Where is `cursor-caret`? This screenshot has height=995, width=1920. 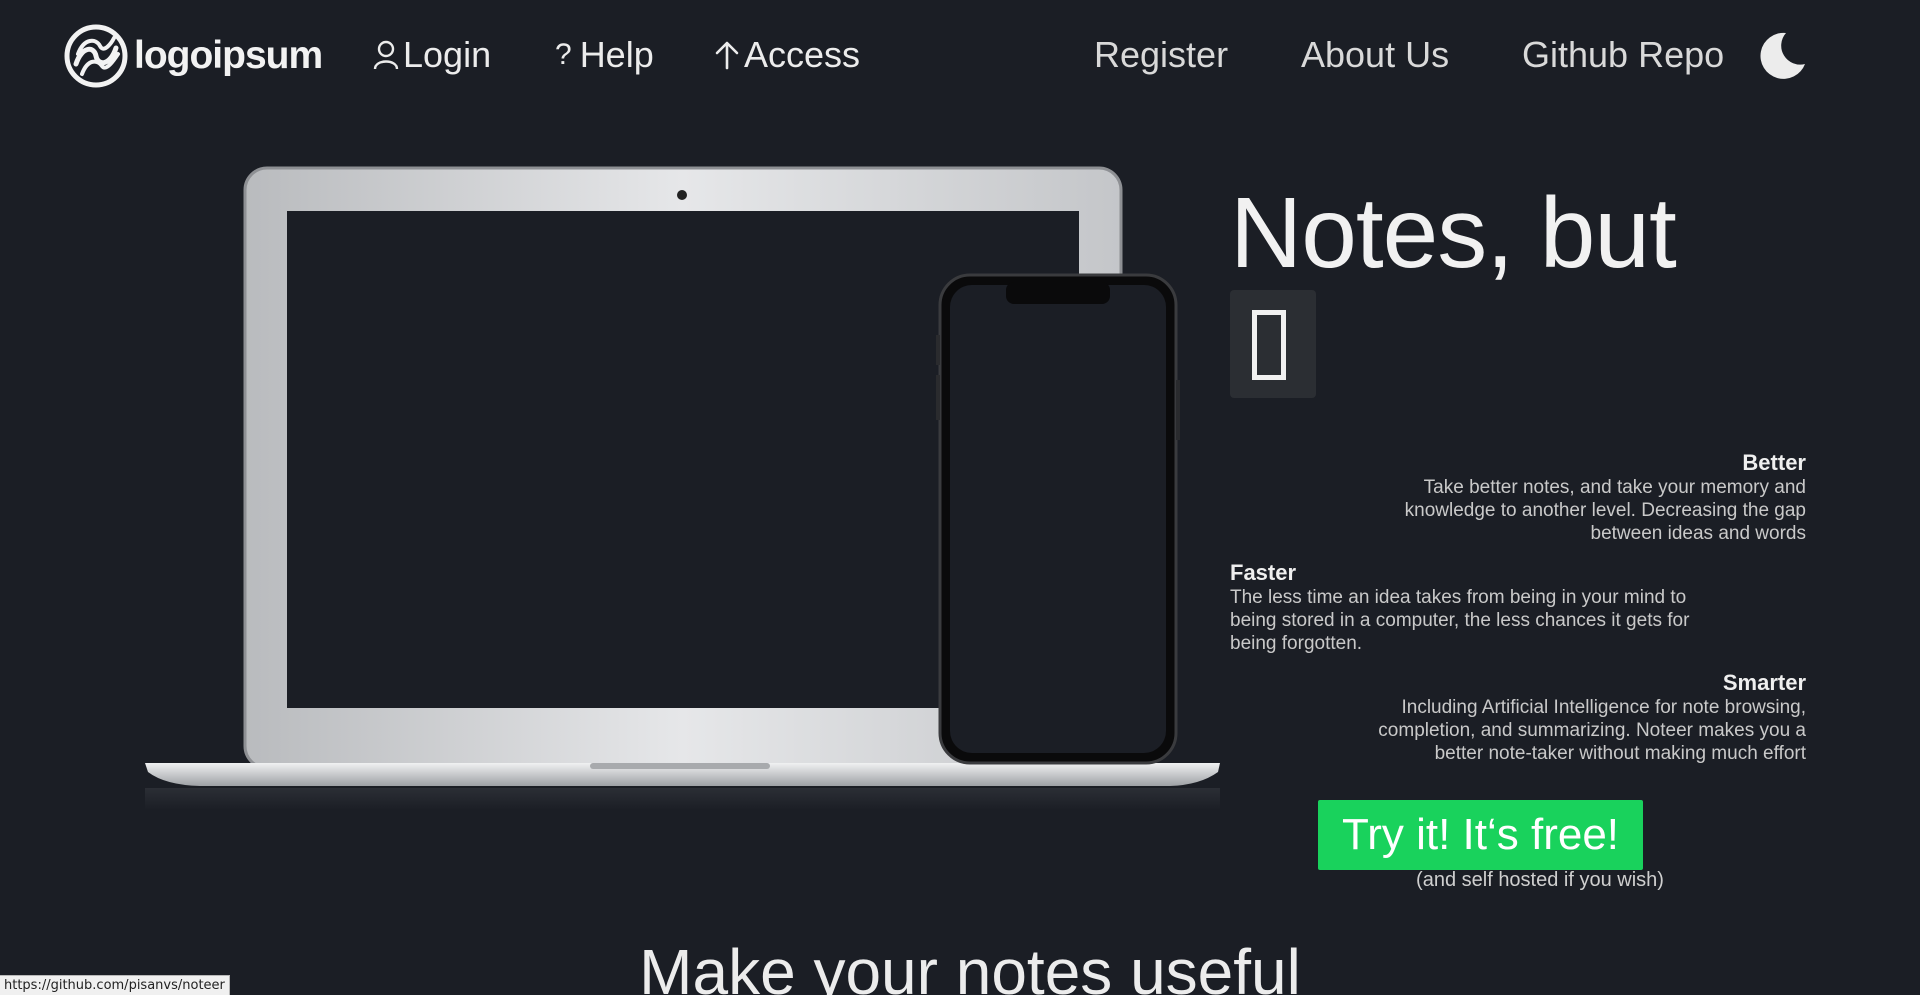
cursor-caret is located at coordinates (1269, 345).